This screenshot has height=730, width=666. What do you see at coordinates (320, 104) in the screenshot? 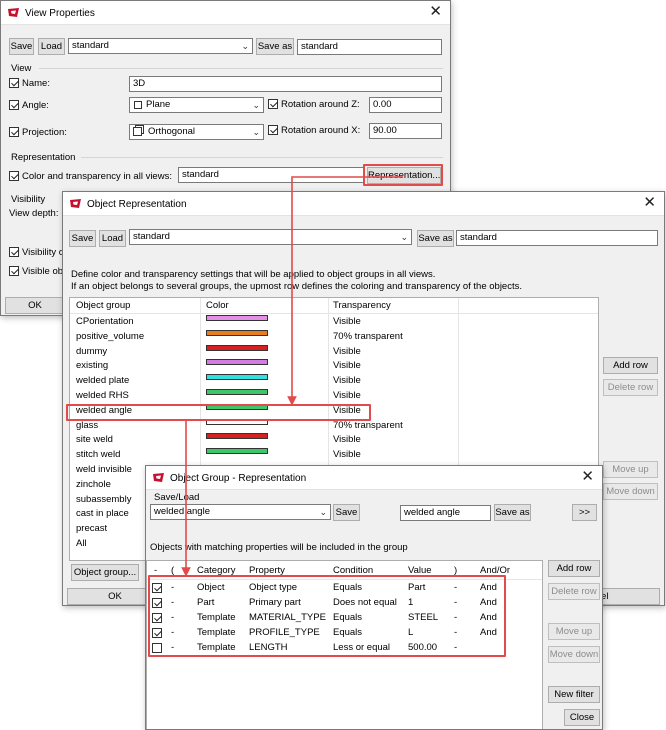
I see `rotation-z-label: Rotation around Z:` at bounding box center [320, 104].